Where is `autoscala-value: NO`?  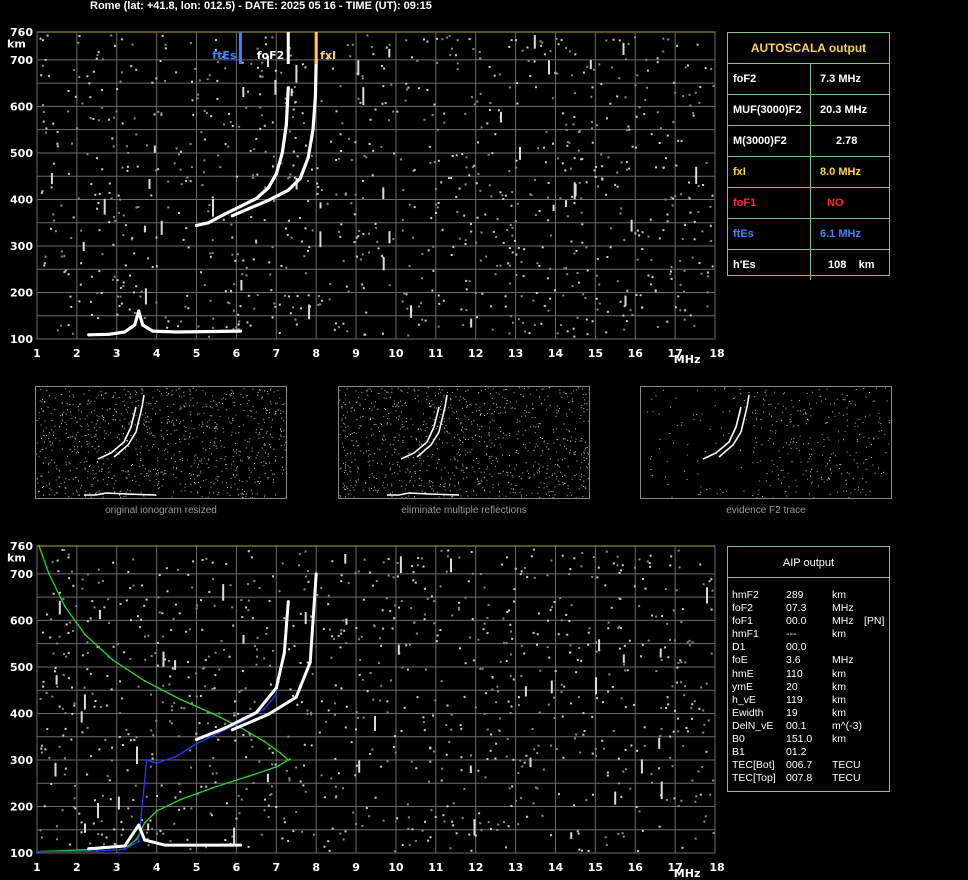 autoscala-value: NO is located at coordinates (835, 203).